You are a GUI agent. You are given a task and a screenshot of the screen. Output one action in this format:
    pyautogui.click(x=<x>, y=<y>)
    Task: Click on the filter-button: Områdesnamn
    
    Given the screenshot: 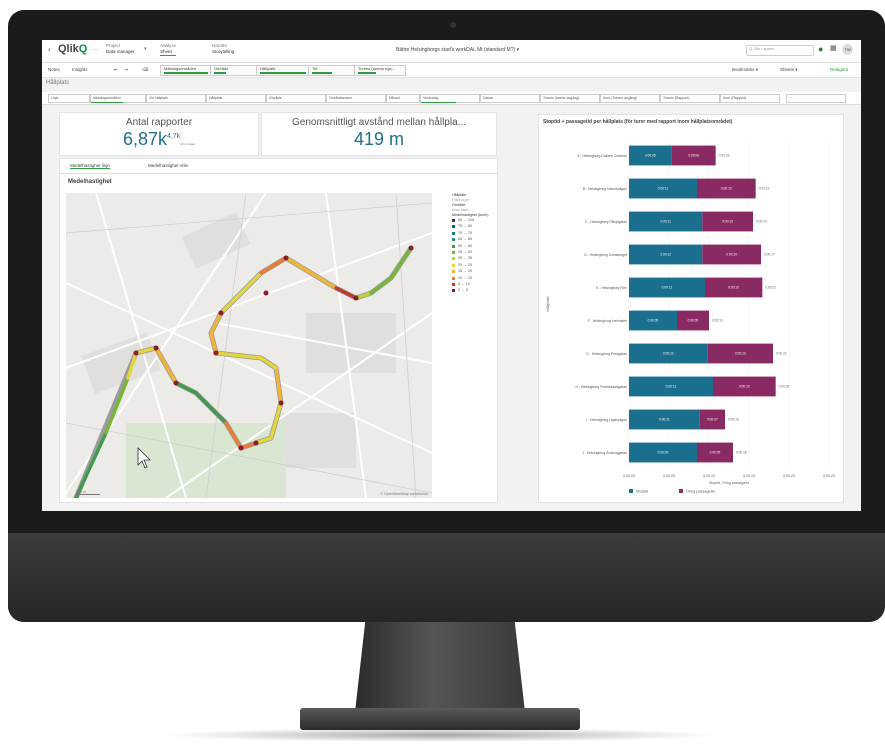 What is the action you would take?
    pyautogui.click(x=356, y=98)
    